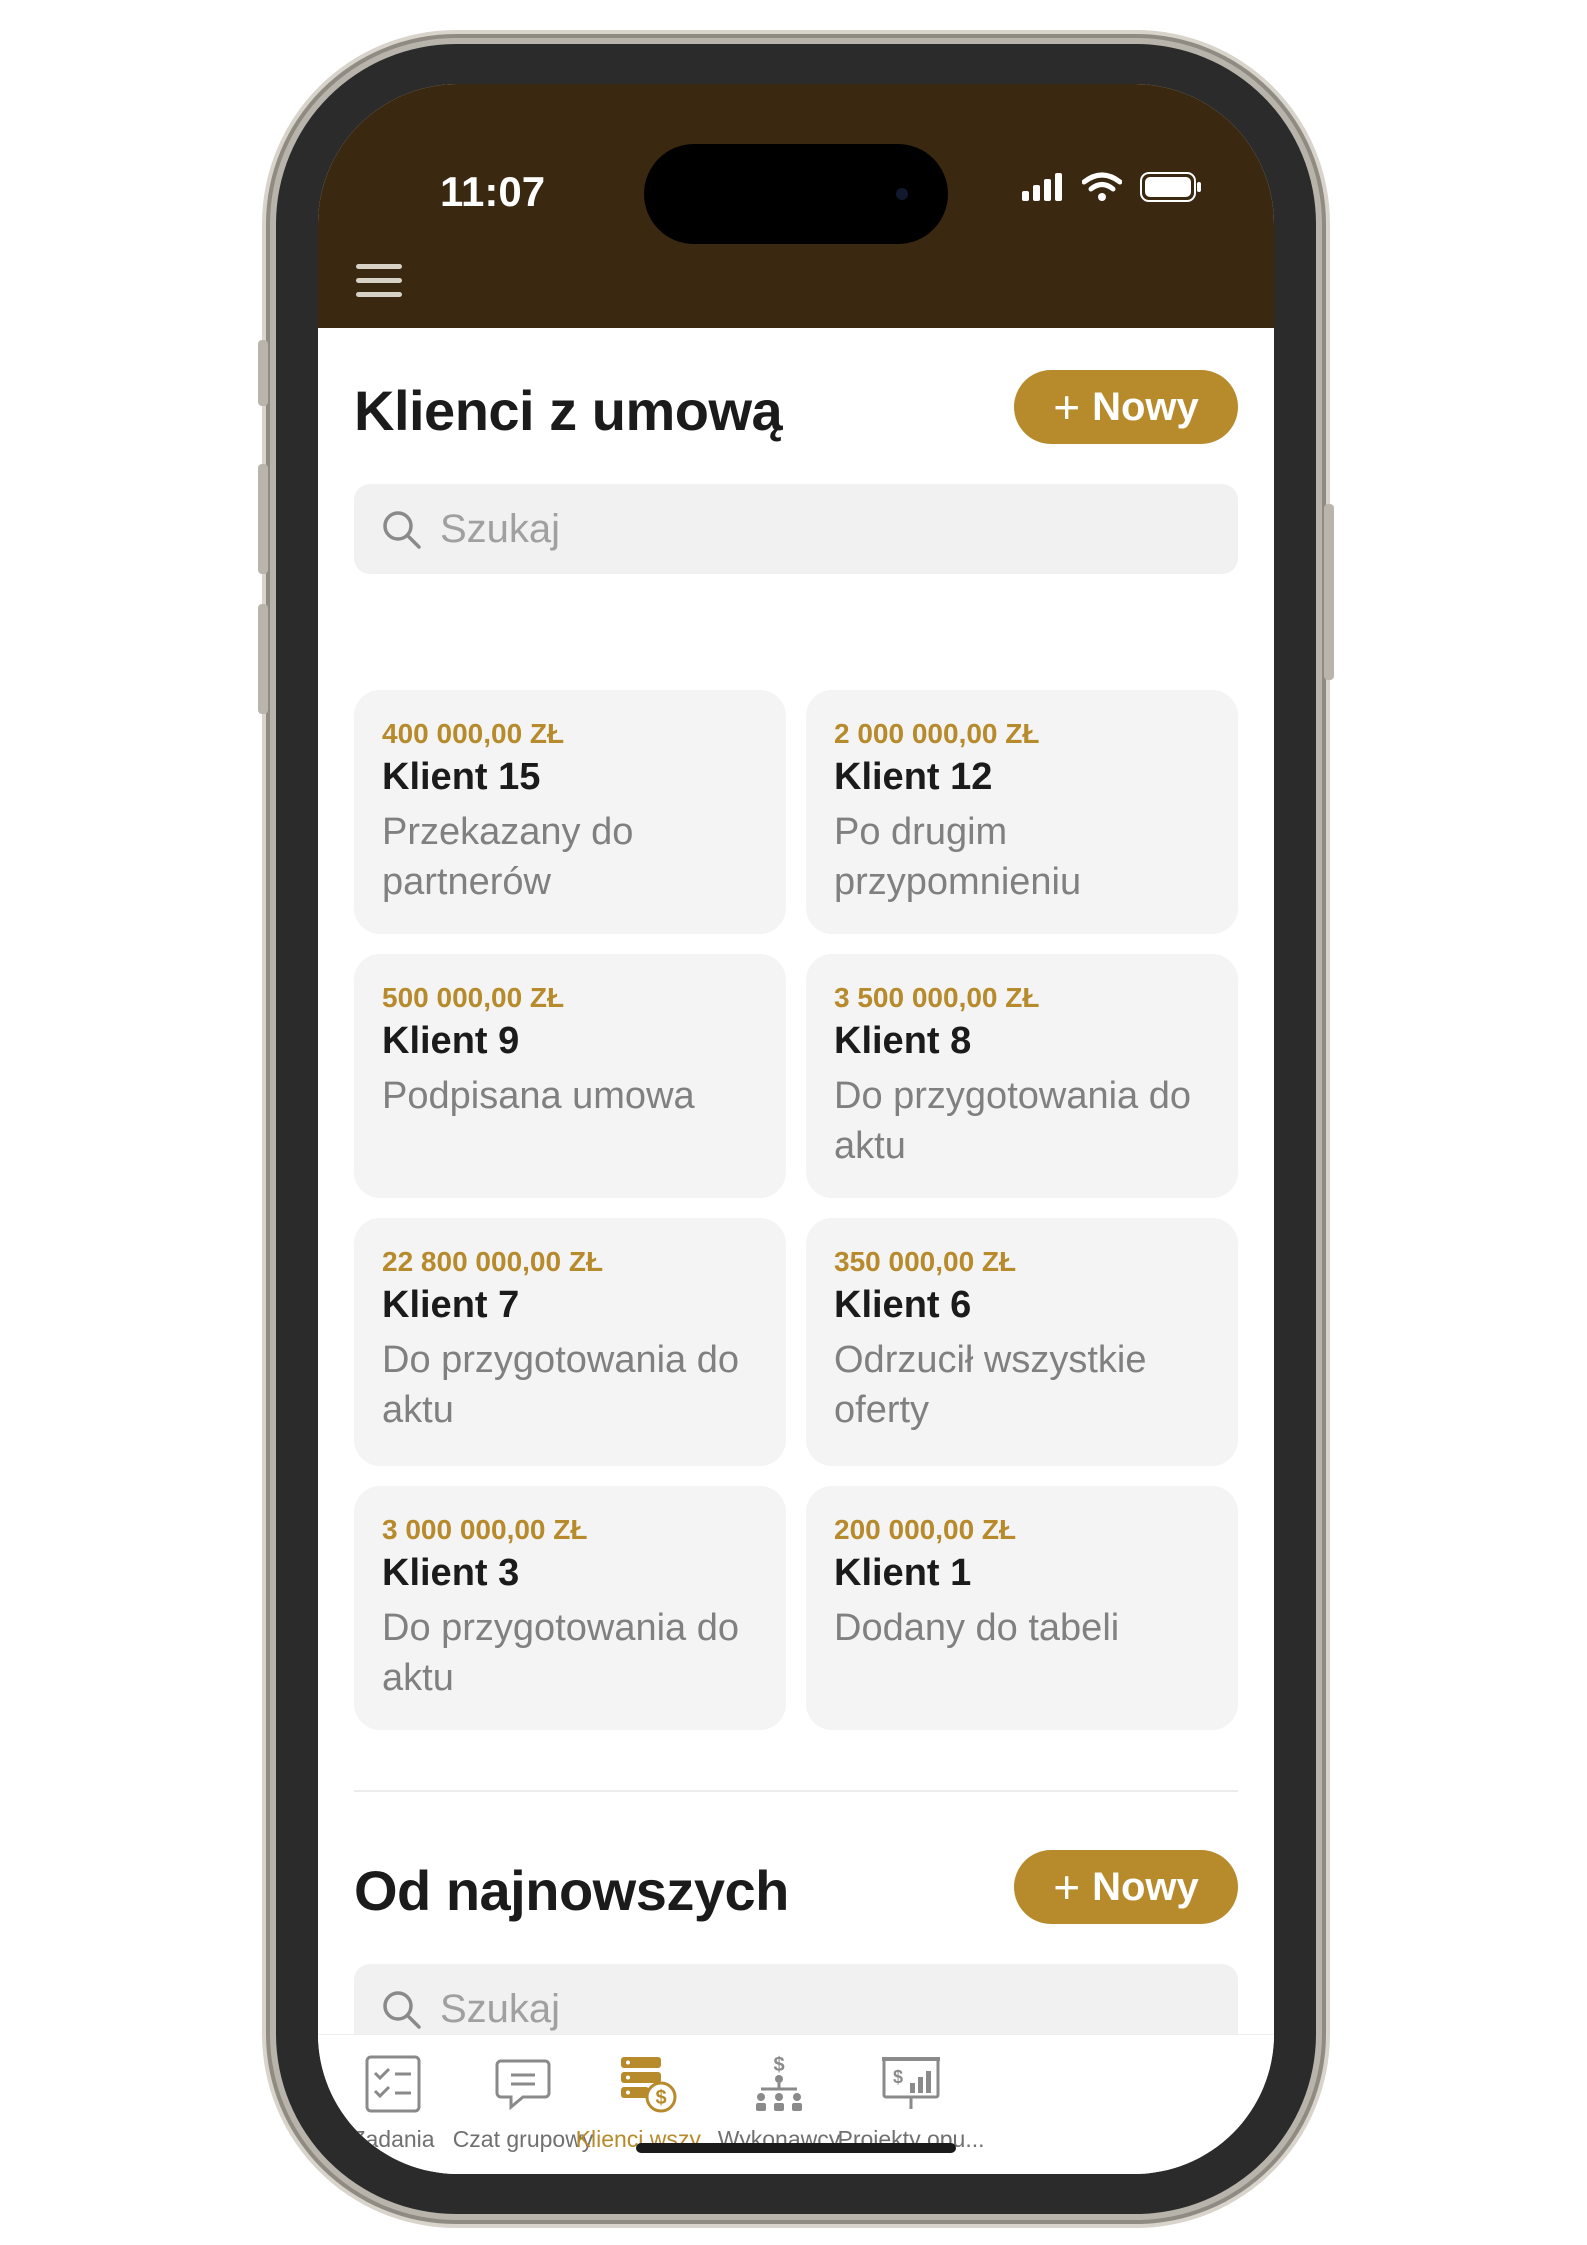 The width and height of the screenshot is (1587, 2245). I want to click on new-item-button: + Nowy, so click(1126, 1887).